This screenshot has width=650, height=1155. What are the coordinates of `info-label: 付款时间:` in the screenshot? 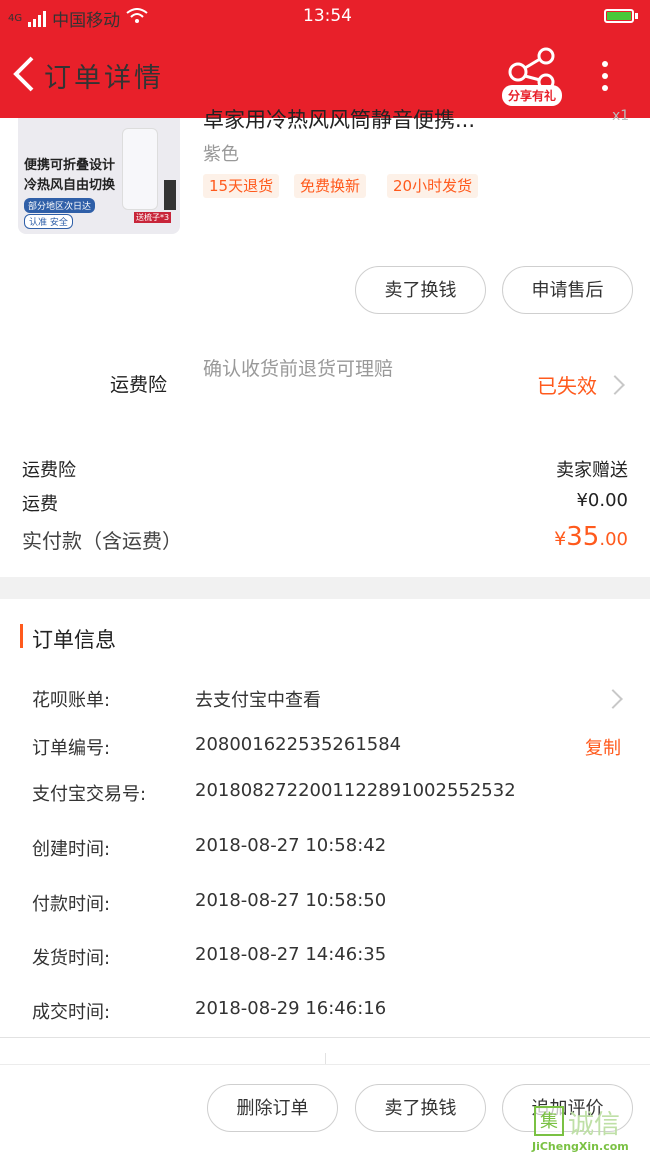 It's located at (71, 904).